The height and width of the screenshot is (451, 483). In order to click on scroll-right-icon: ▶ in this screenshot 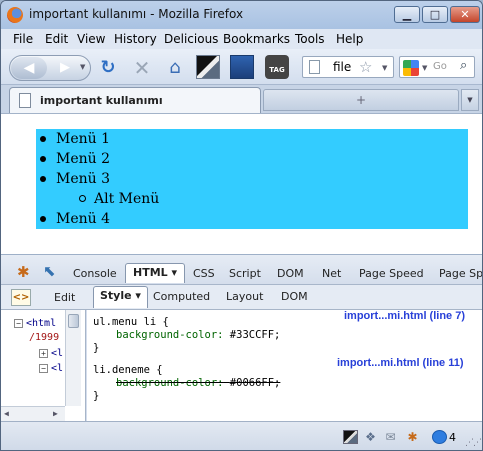, I will do `click(55, 413)`.